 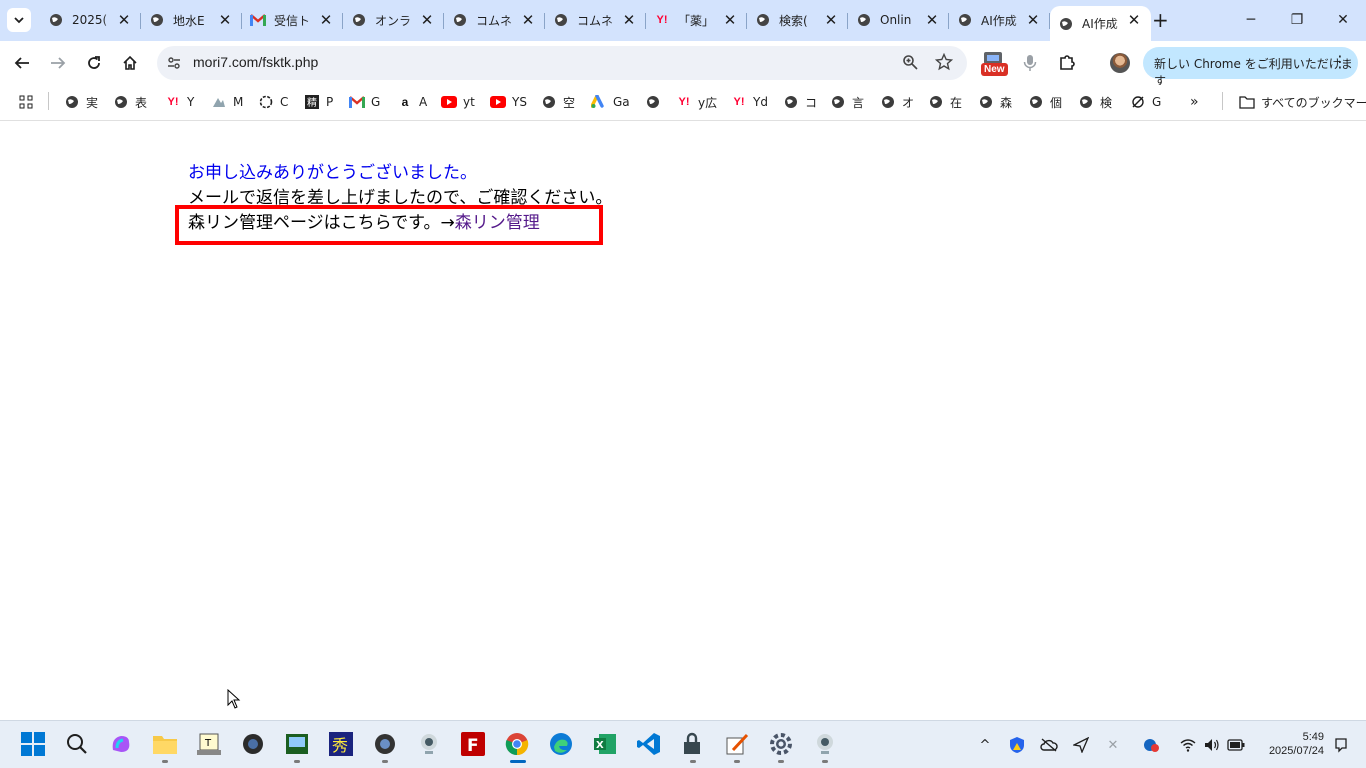 What do you see at coordinates (1343, 20) in the screenshot?
I see `close-window-icon: ✕` at bounding box center [1343, 20].